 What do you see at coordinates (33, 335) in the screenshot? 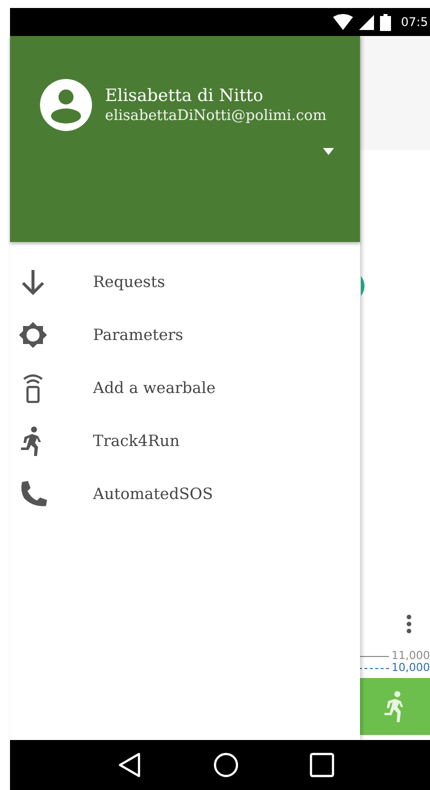
I see `settings-icon` at bounding box center [33, 335].